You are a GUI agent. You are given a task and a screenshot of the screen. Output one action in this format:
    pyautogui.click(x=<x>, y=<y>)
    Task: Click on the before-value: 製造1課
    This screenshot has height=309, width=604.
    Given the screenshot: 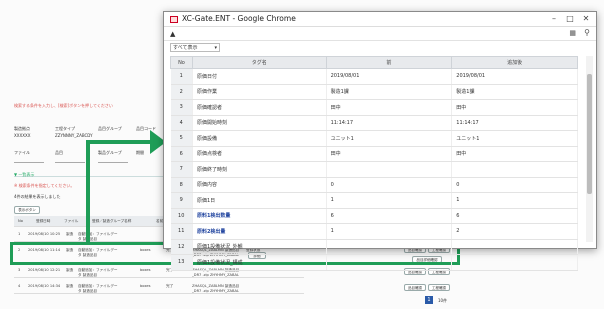 What is the action you would take?
    pyautogui.click(x=389, y=92)
    